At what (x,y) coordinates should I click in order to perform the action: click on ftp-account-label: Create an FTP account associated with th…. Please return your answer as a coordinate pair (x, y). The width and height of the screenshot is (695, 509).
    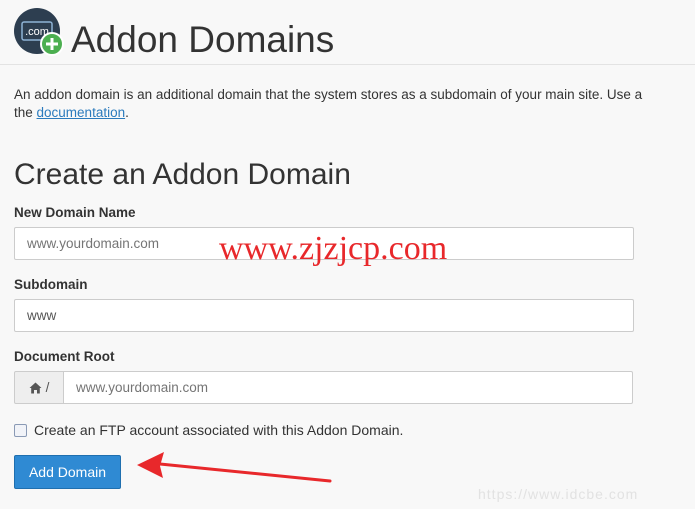
    Looking at the image, I should click on (218, 430).